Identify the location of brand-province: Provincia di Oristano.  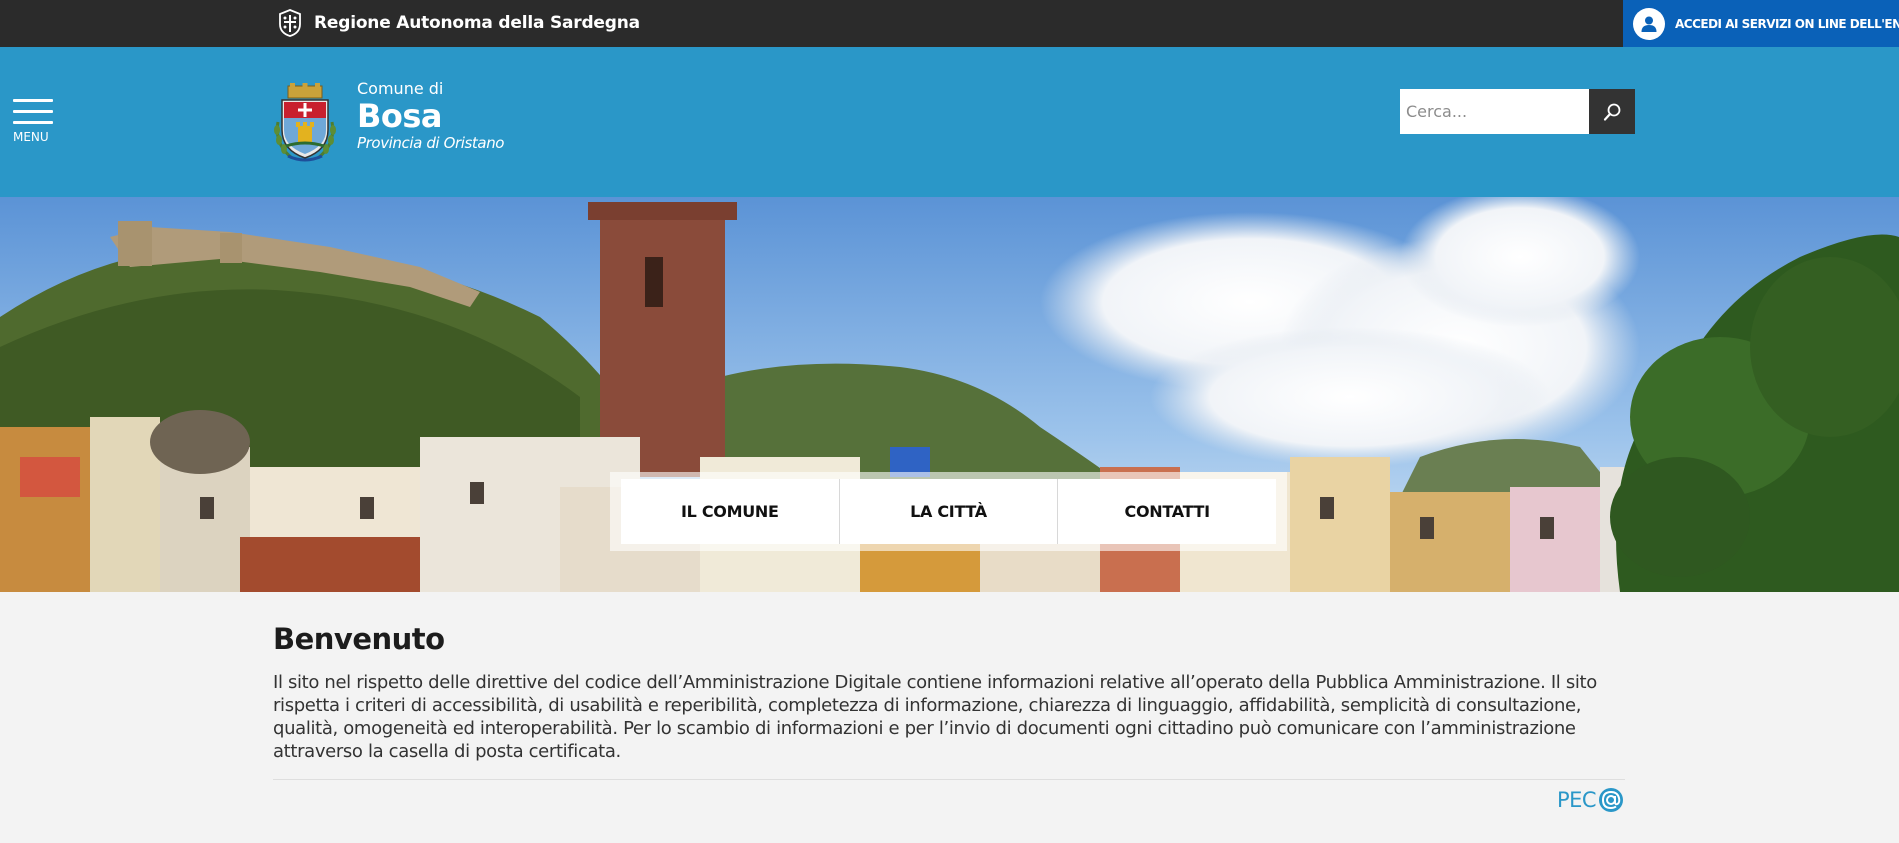
(431, 143).